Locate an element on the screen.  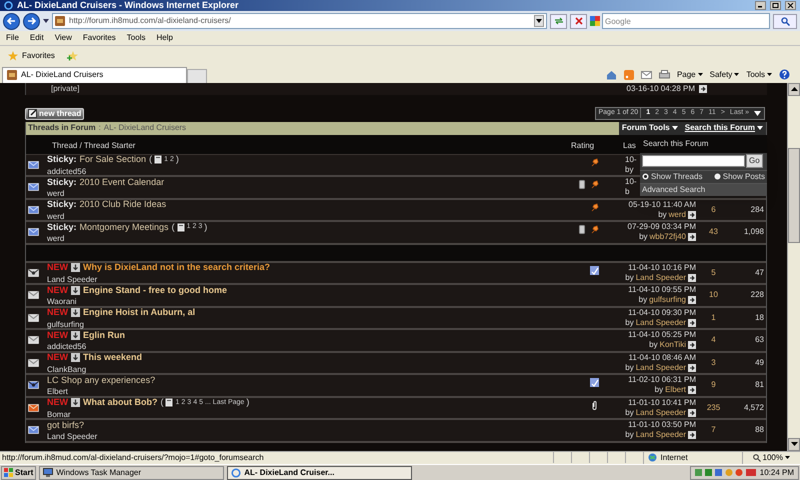
tools-menu-button: Search this Forum is located at coordinates (723, 128).